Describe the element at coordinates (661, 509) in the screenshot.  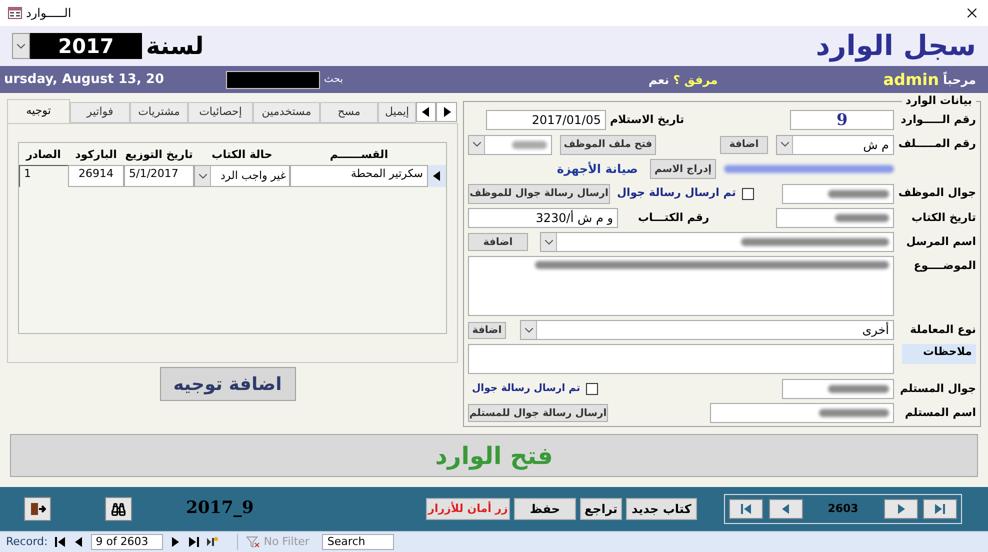
I see `new-letter-button: كتاب جديد` at that location.